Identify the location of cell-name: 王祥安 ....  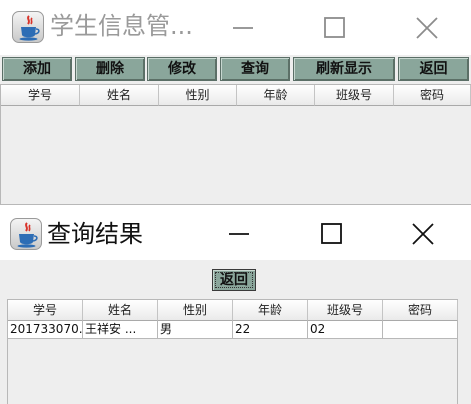
(120, 330).